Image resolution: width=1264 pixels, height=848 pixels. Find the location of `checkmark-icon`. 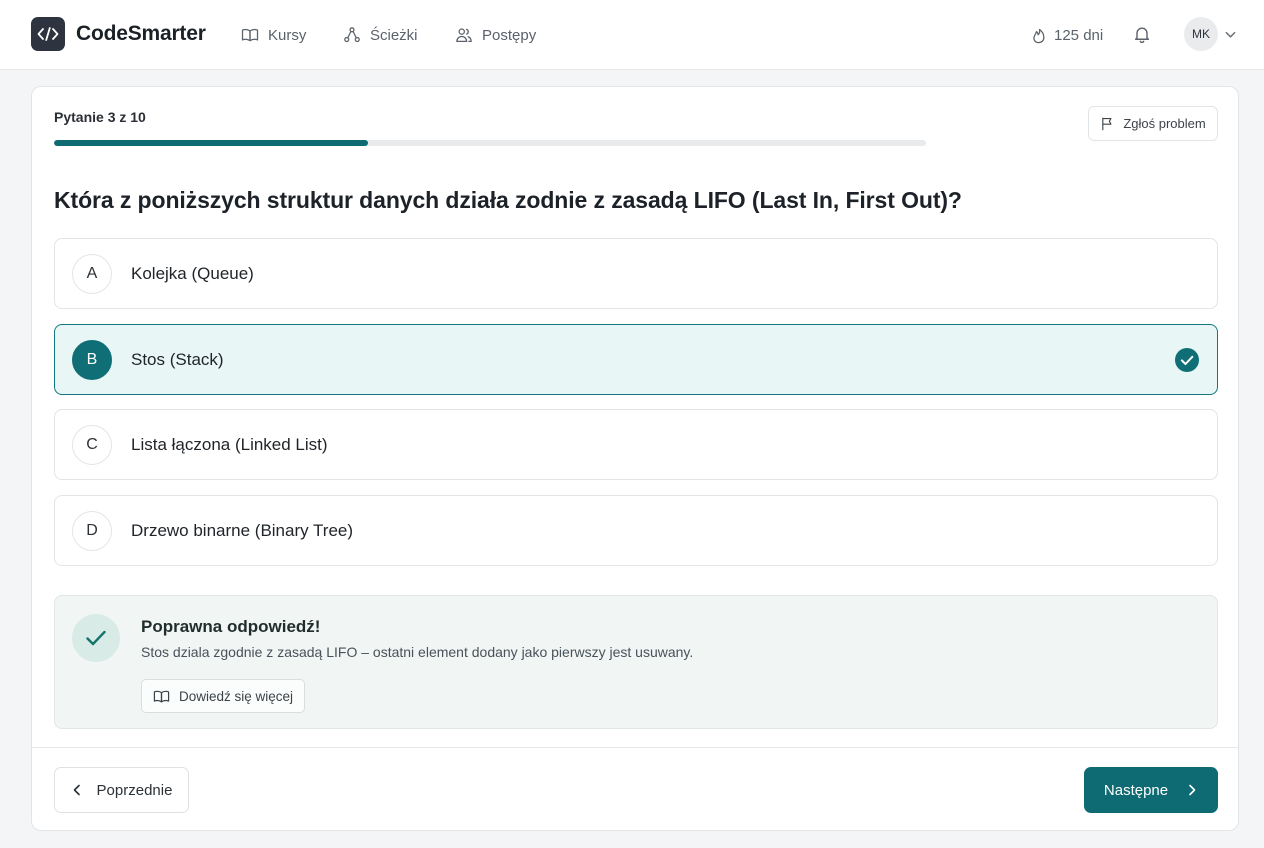

checkmark-icon is located at coordinates (96, 638).